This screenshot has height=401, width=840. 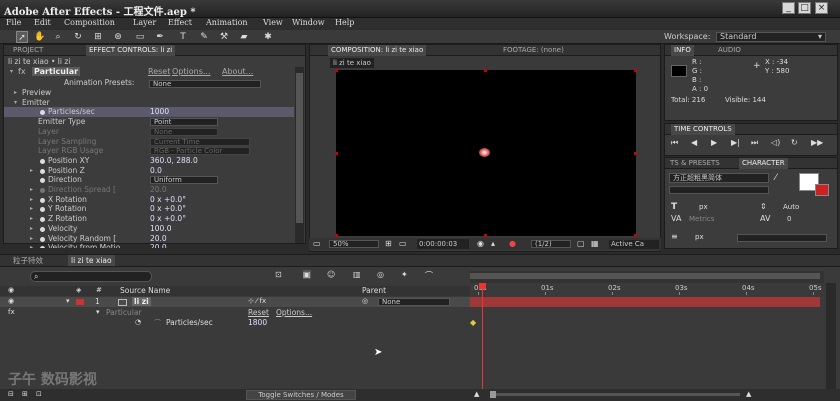 I want to click on menu-animation: Animation, so click(x=227, y=22).